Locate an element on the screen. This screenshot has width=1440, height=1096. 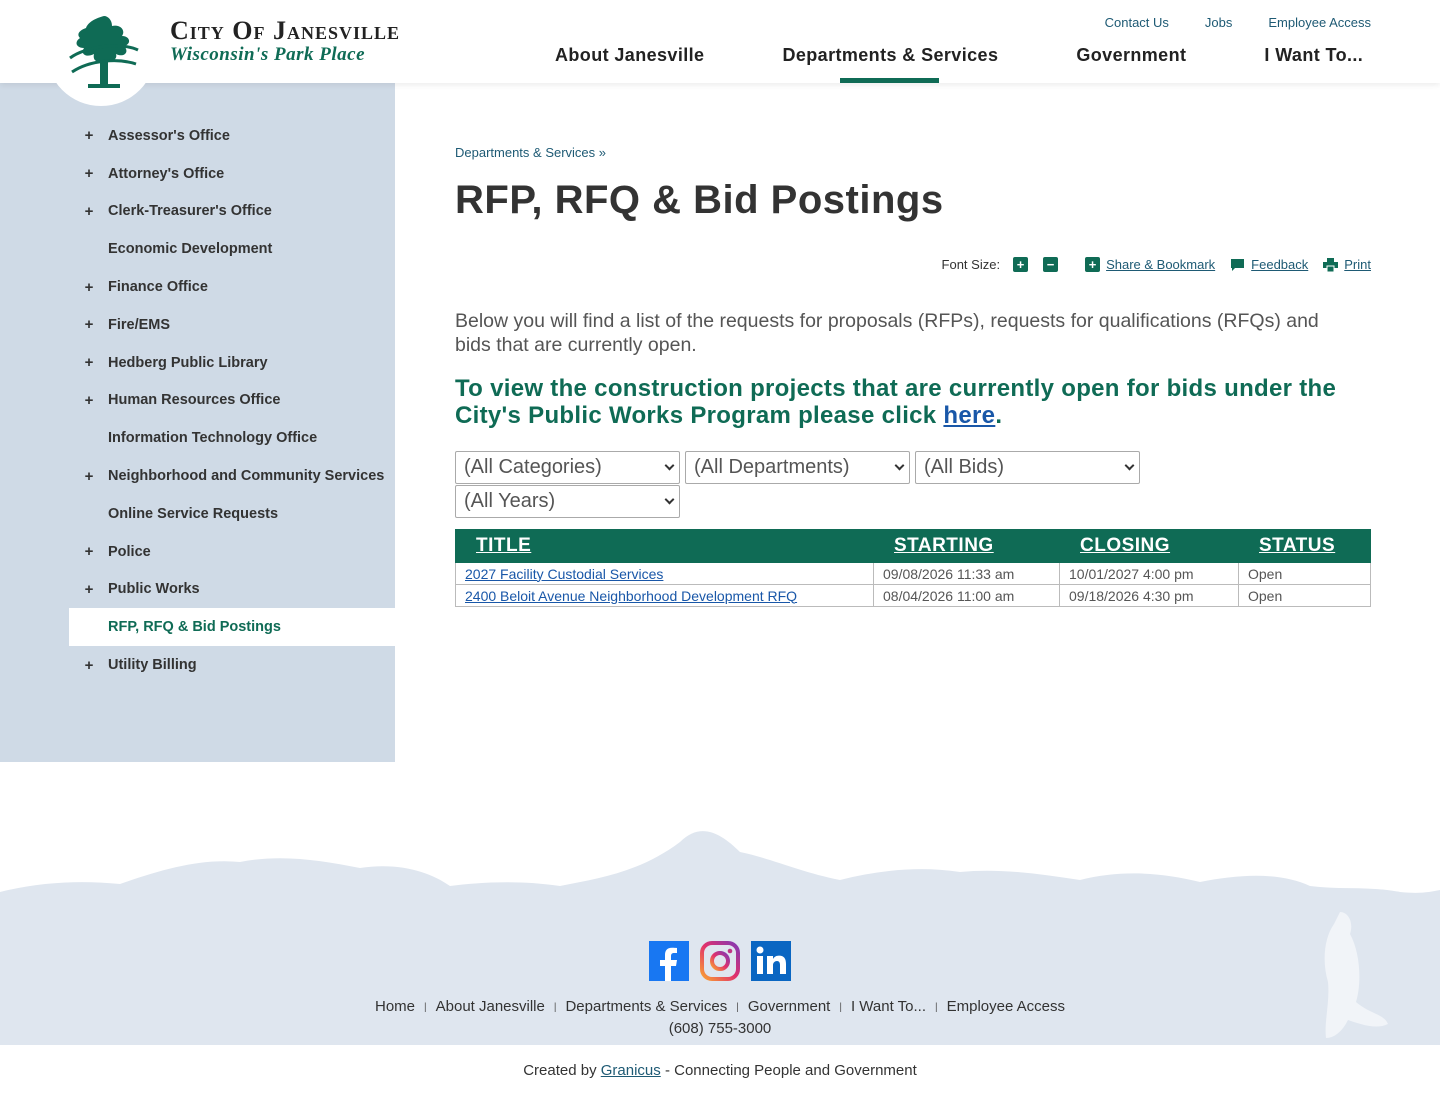
bid-title-link: 2027 Facility Custodial Services is located at coordinates (564, 574).